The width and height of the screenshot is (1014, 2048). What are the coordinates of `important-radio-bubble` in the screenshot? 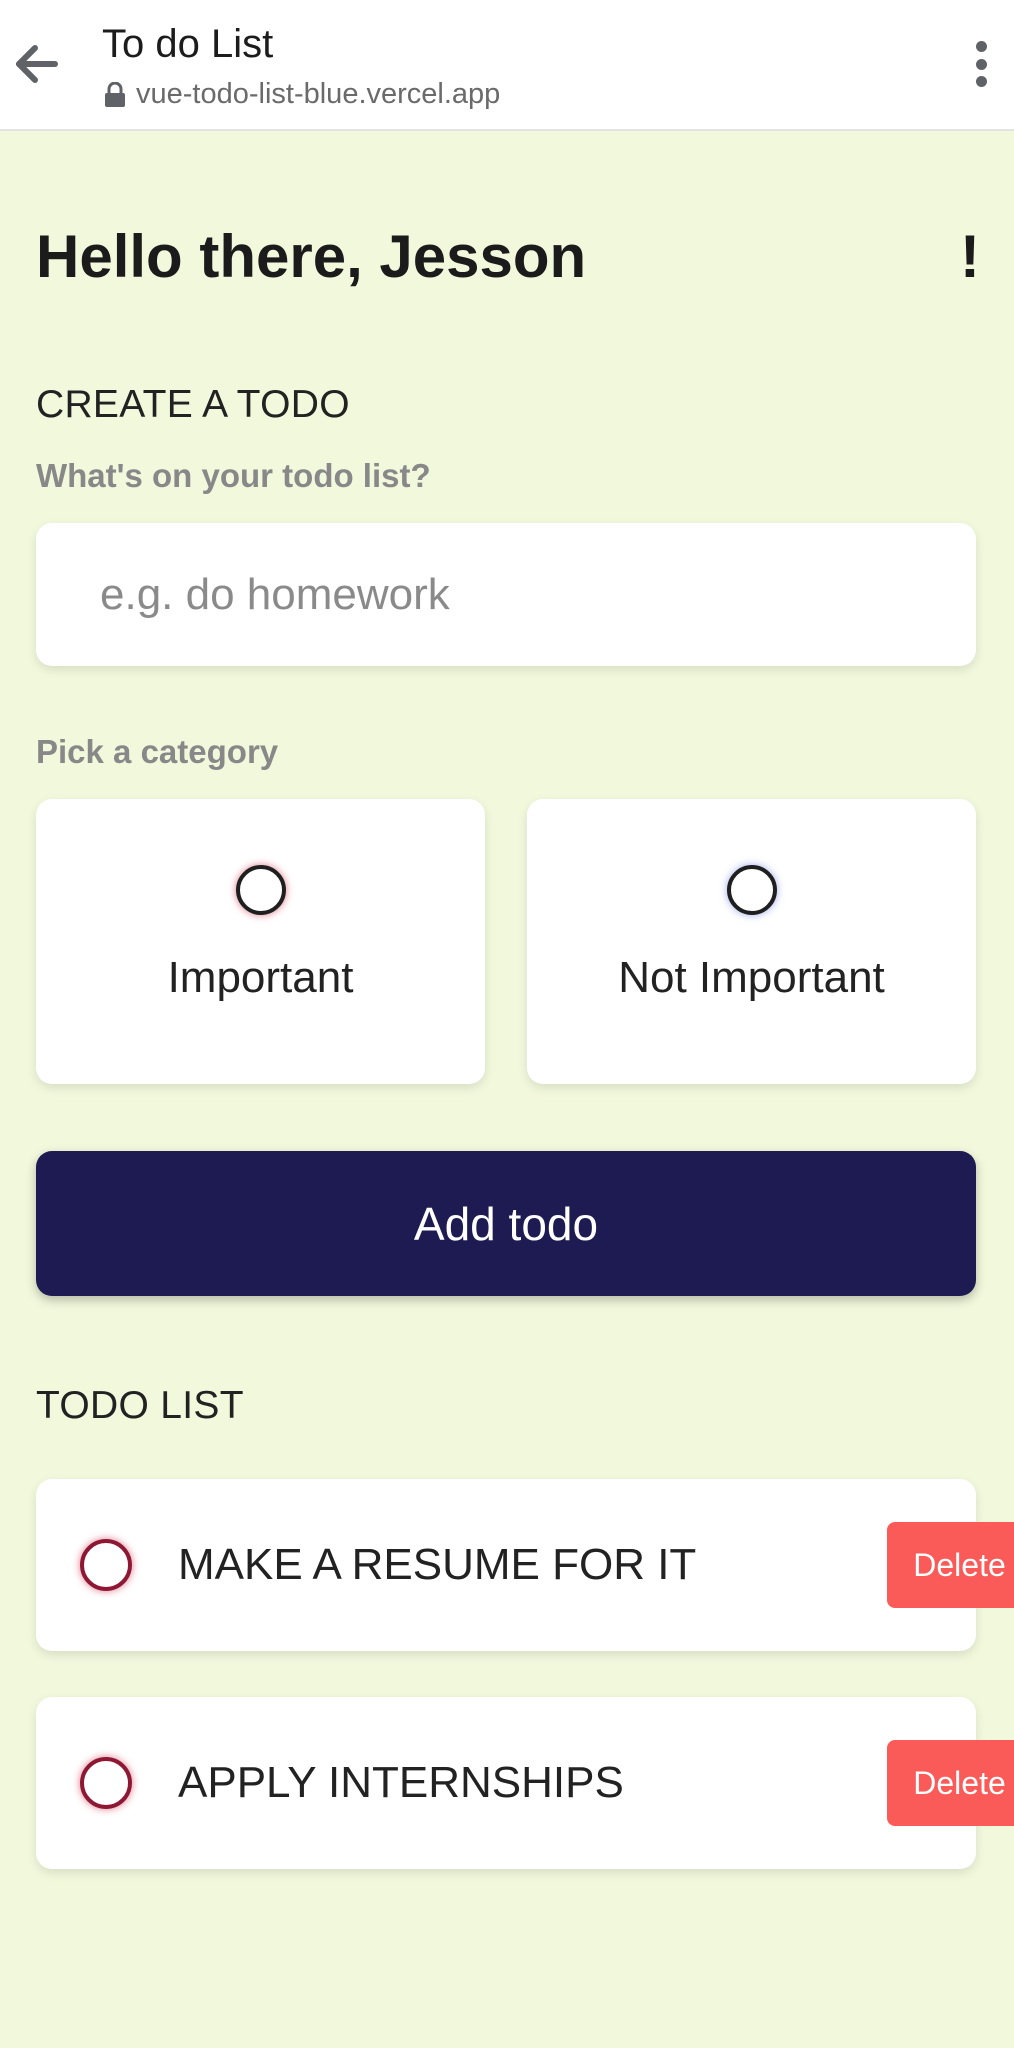 It's located at (260, 890).